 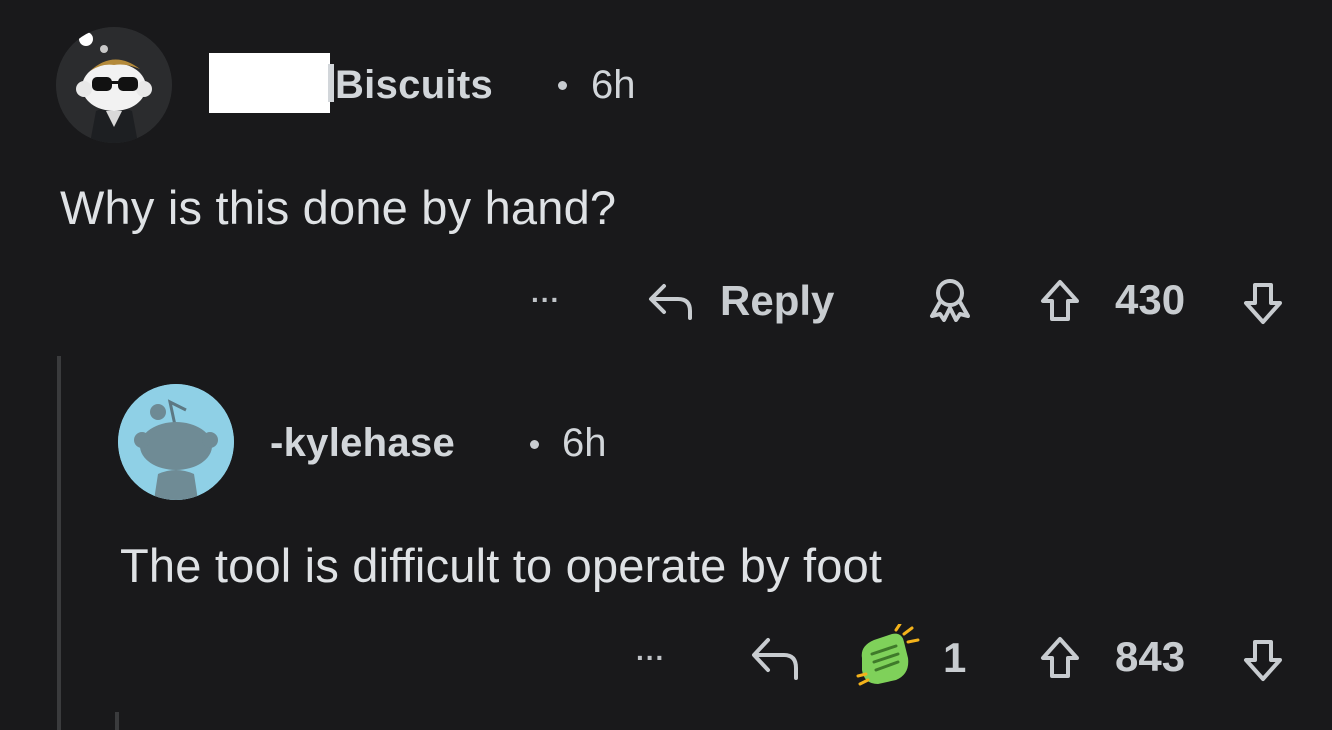 What do you see at coordinates (955, 657) in the screenshot?
I see `award-count: 1` at bounding box center [955, 657].